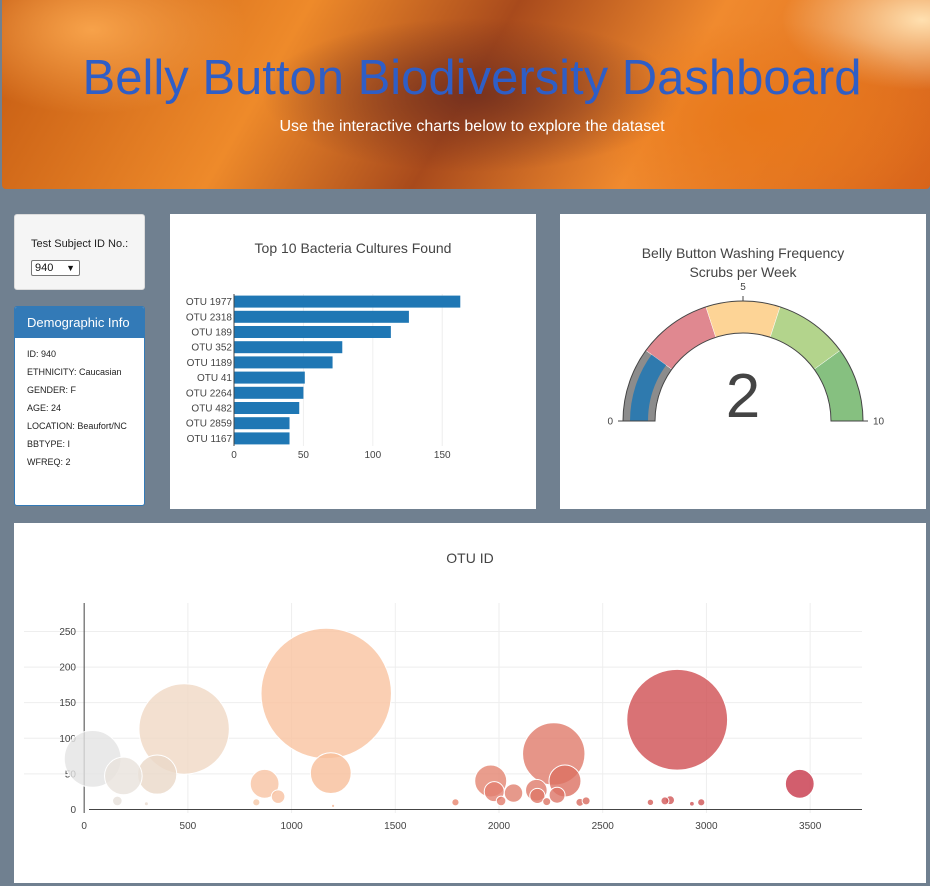 This screenshot has height=886, width=930. Describe the element at coordinates (469, 558) in the screenshot. I see `bubble-chart-title: OTU ID` at that location.